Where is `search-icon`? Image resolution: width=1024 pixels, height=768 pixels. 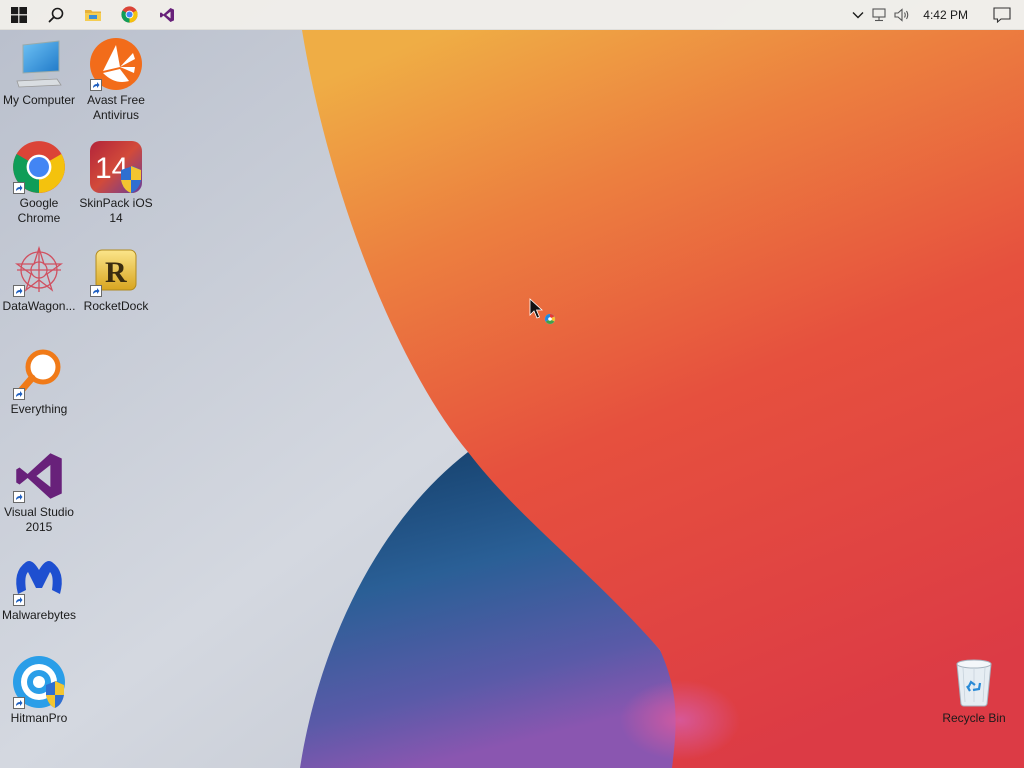
search-icon is located at coordinates (55, 14).